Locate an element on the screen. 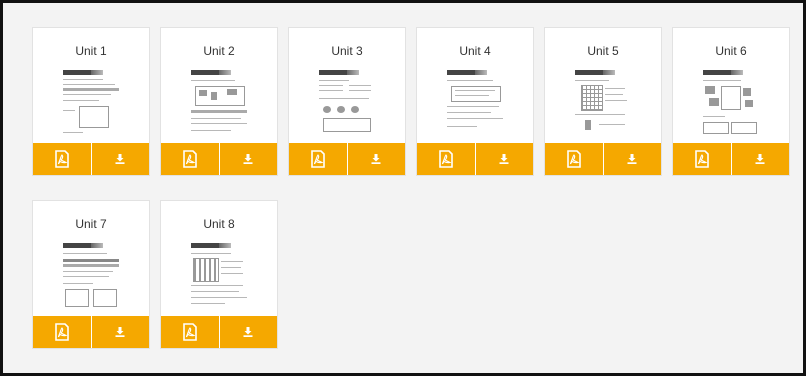 The height and width of the screenshot is (376, 806). unit-card-2: Unit 2 is located at coordinates (219, 101).